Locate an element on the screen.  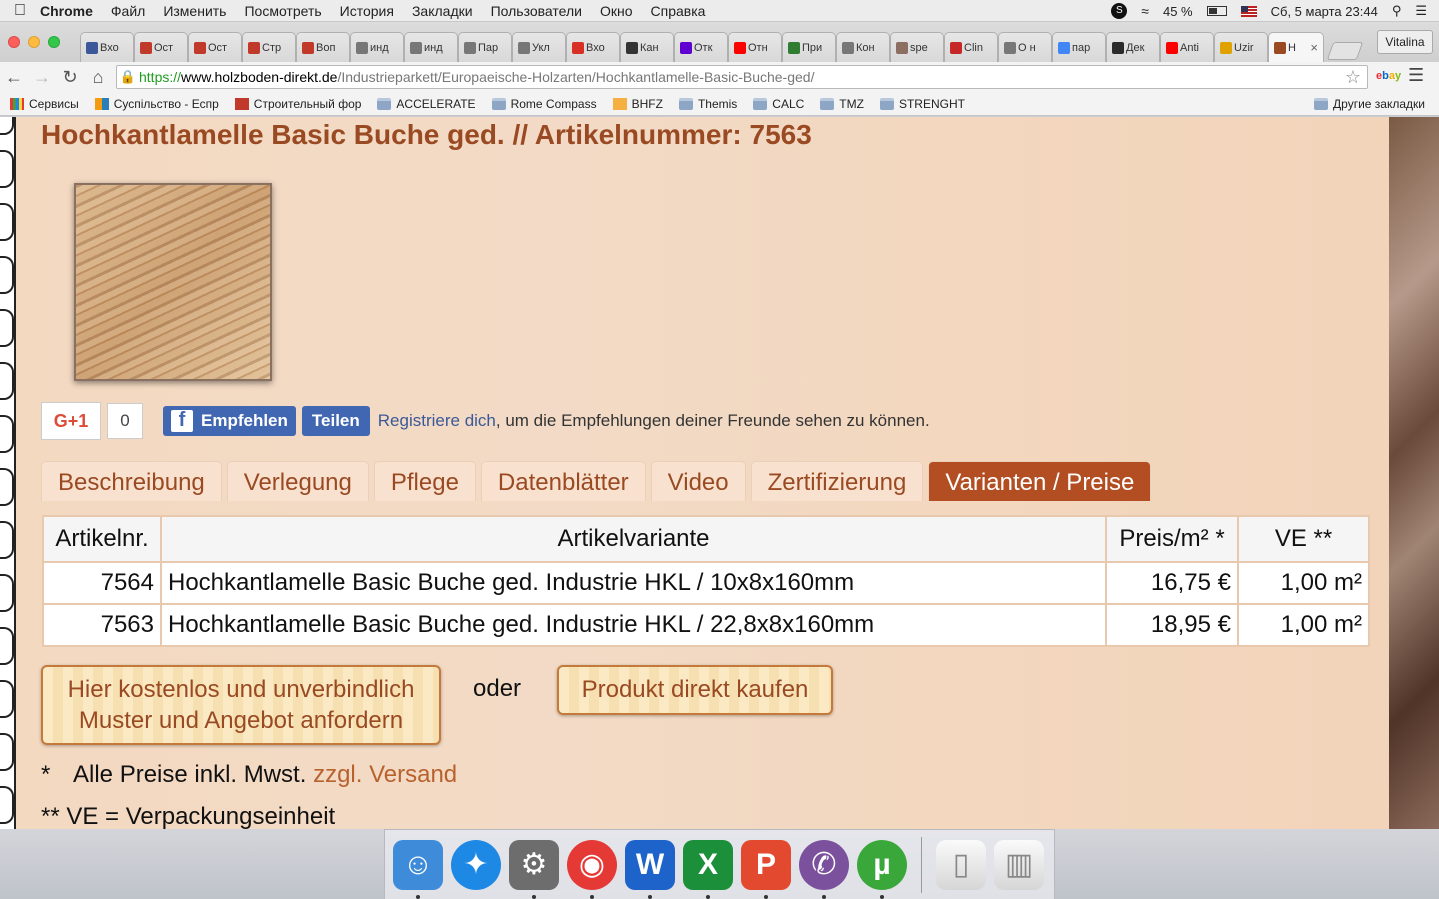
facebook-share-button: Teilen is located at coordinates (335, 421).